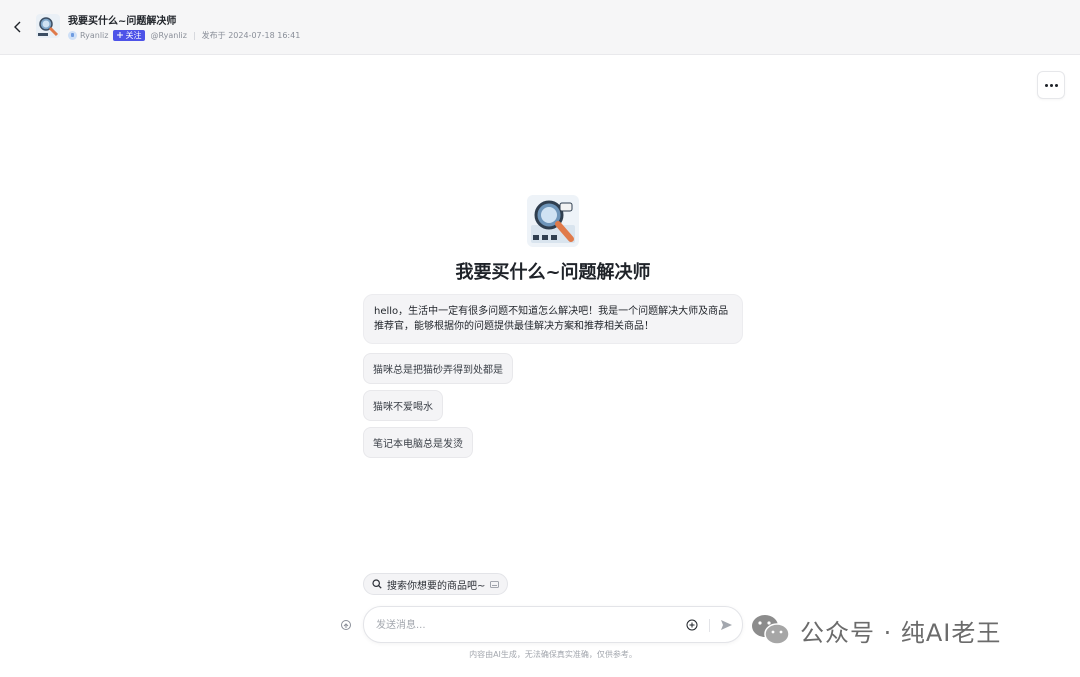 This screenshot has height=677, width=1080. What do you see at coordinates (251, 35) in the screenshot?
I see `publish-date: 发布于 2024-07-18 16:41` at bounding box center [251, 35].